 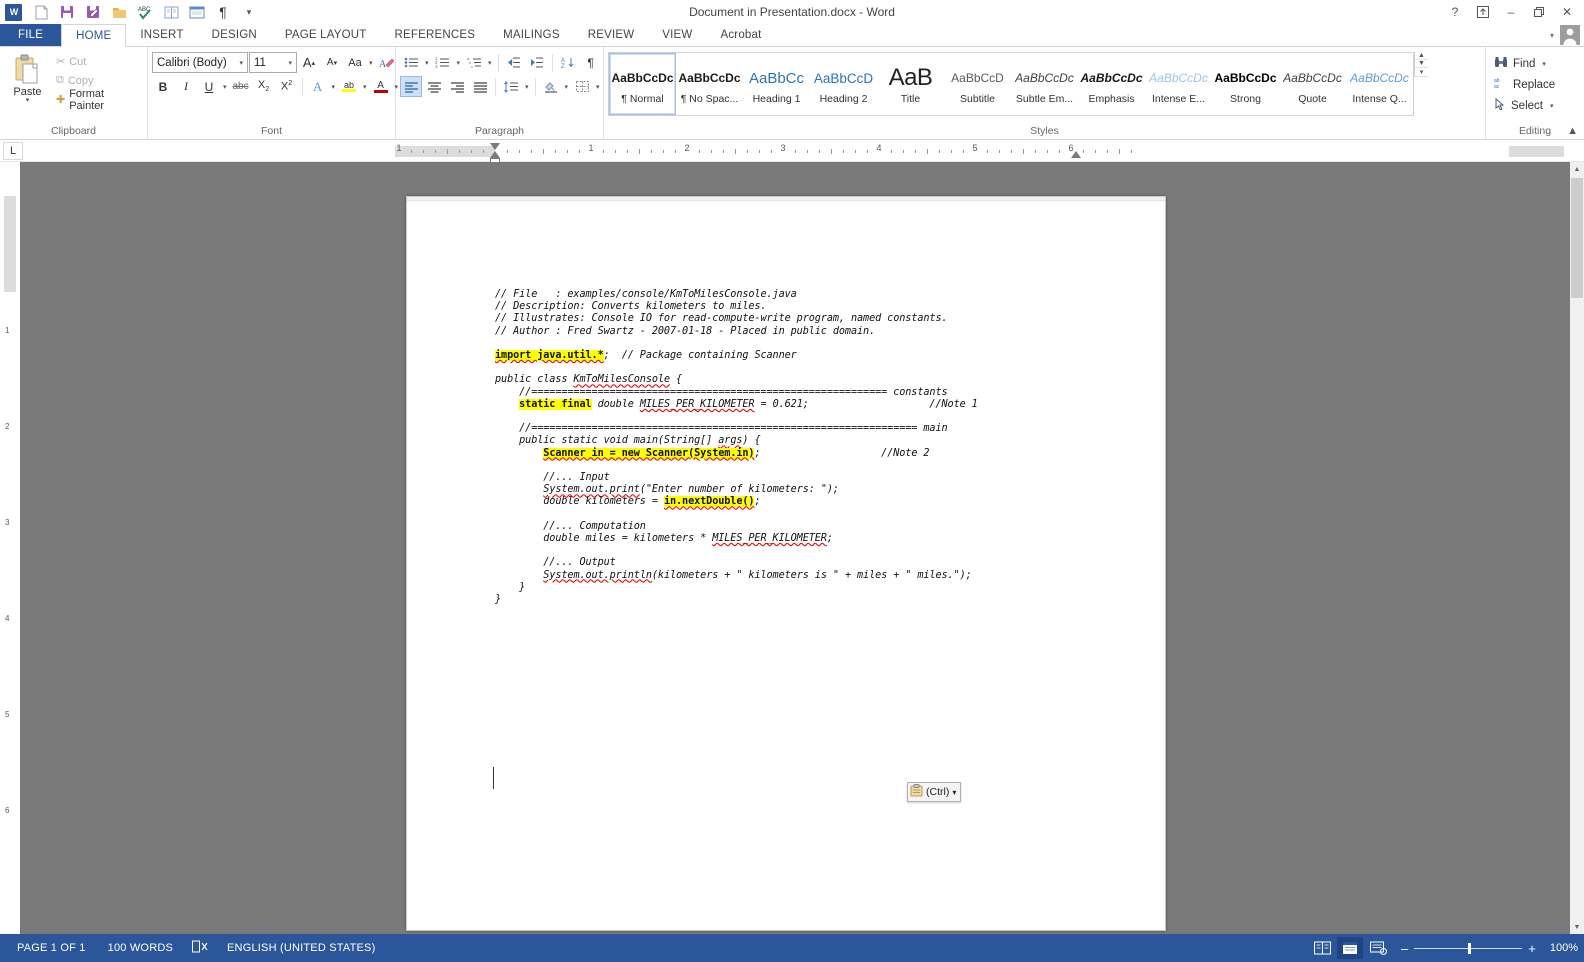 I want to click on change-case-caret-icon: ▾, so click(x=371, y=63).